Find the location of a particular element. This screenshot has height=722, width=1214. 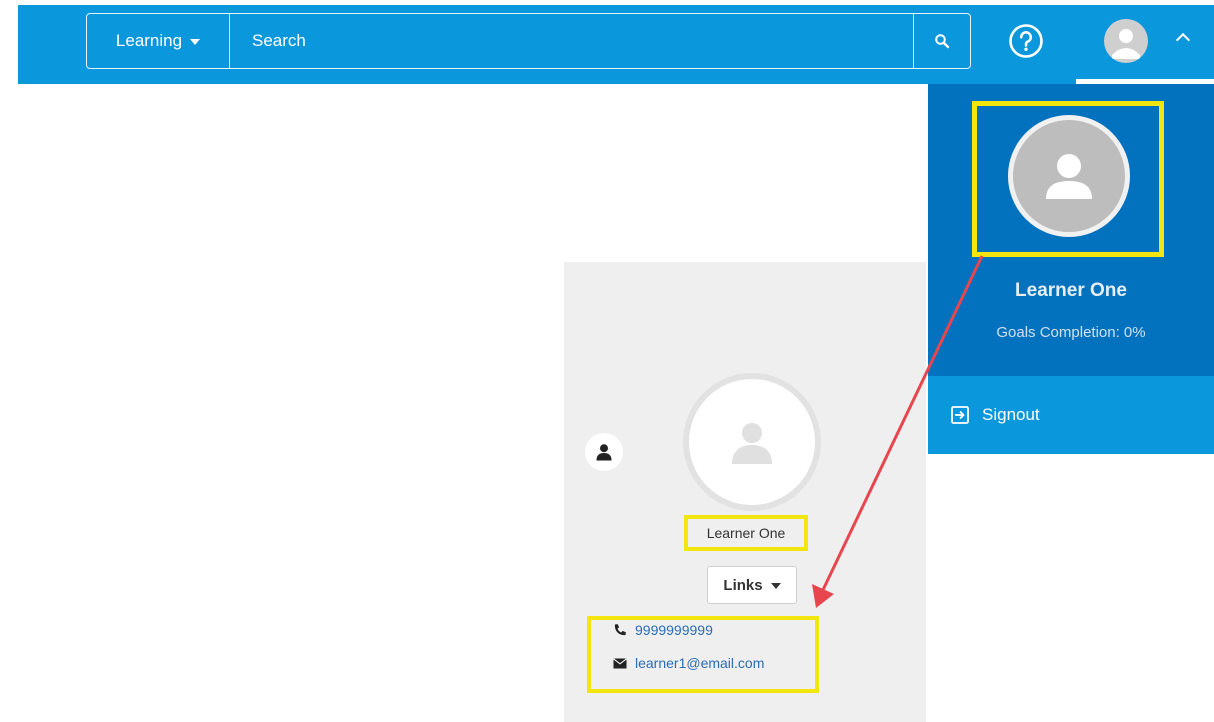

search-icon is located at coordinates (942, 41).